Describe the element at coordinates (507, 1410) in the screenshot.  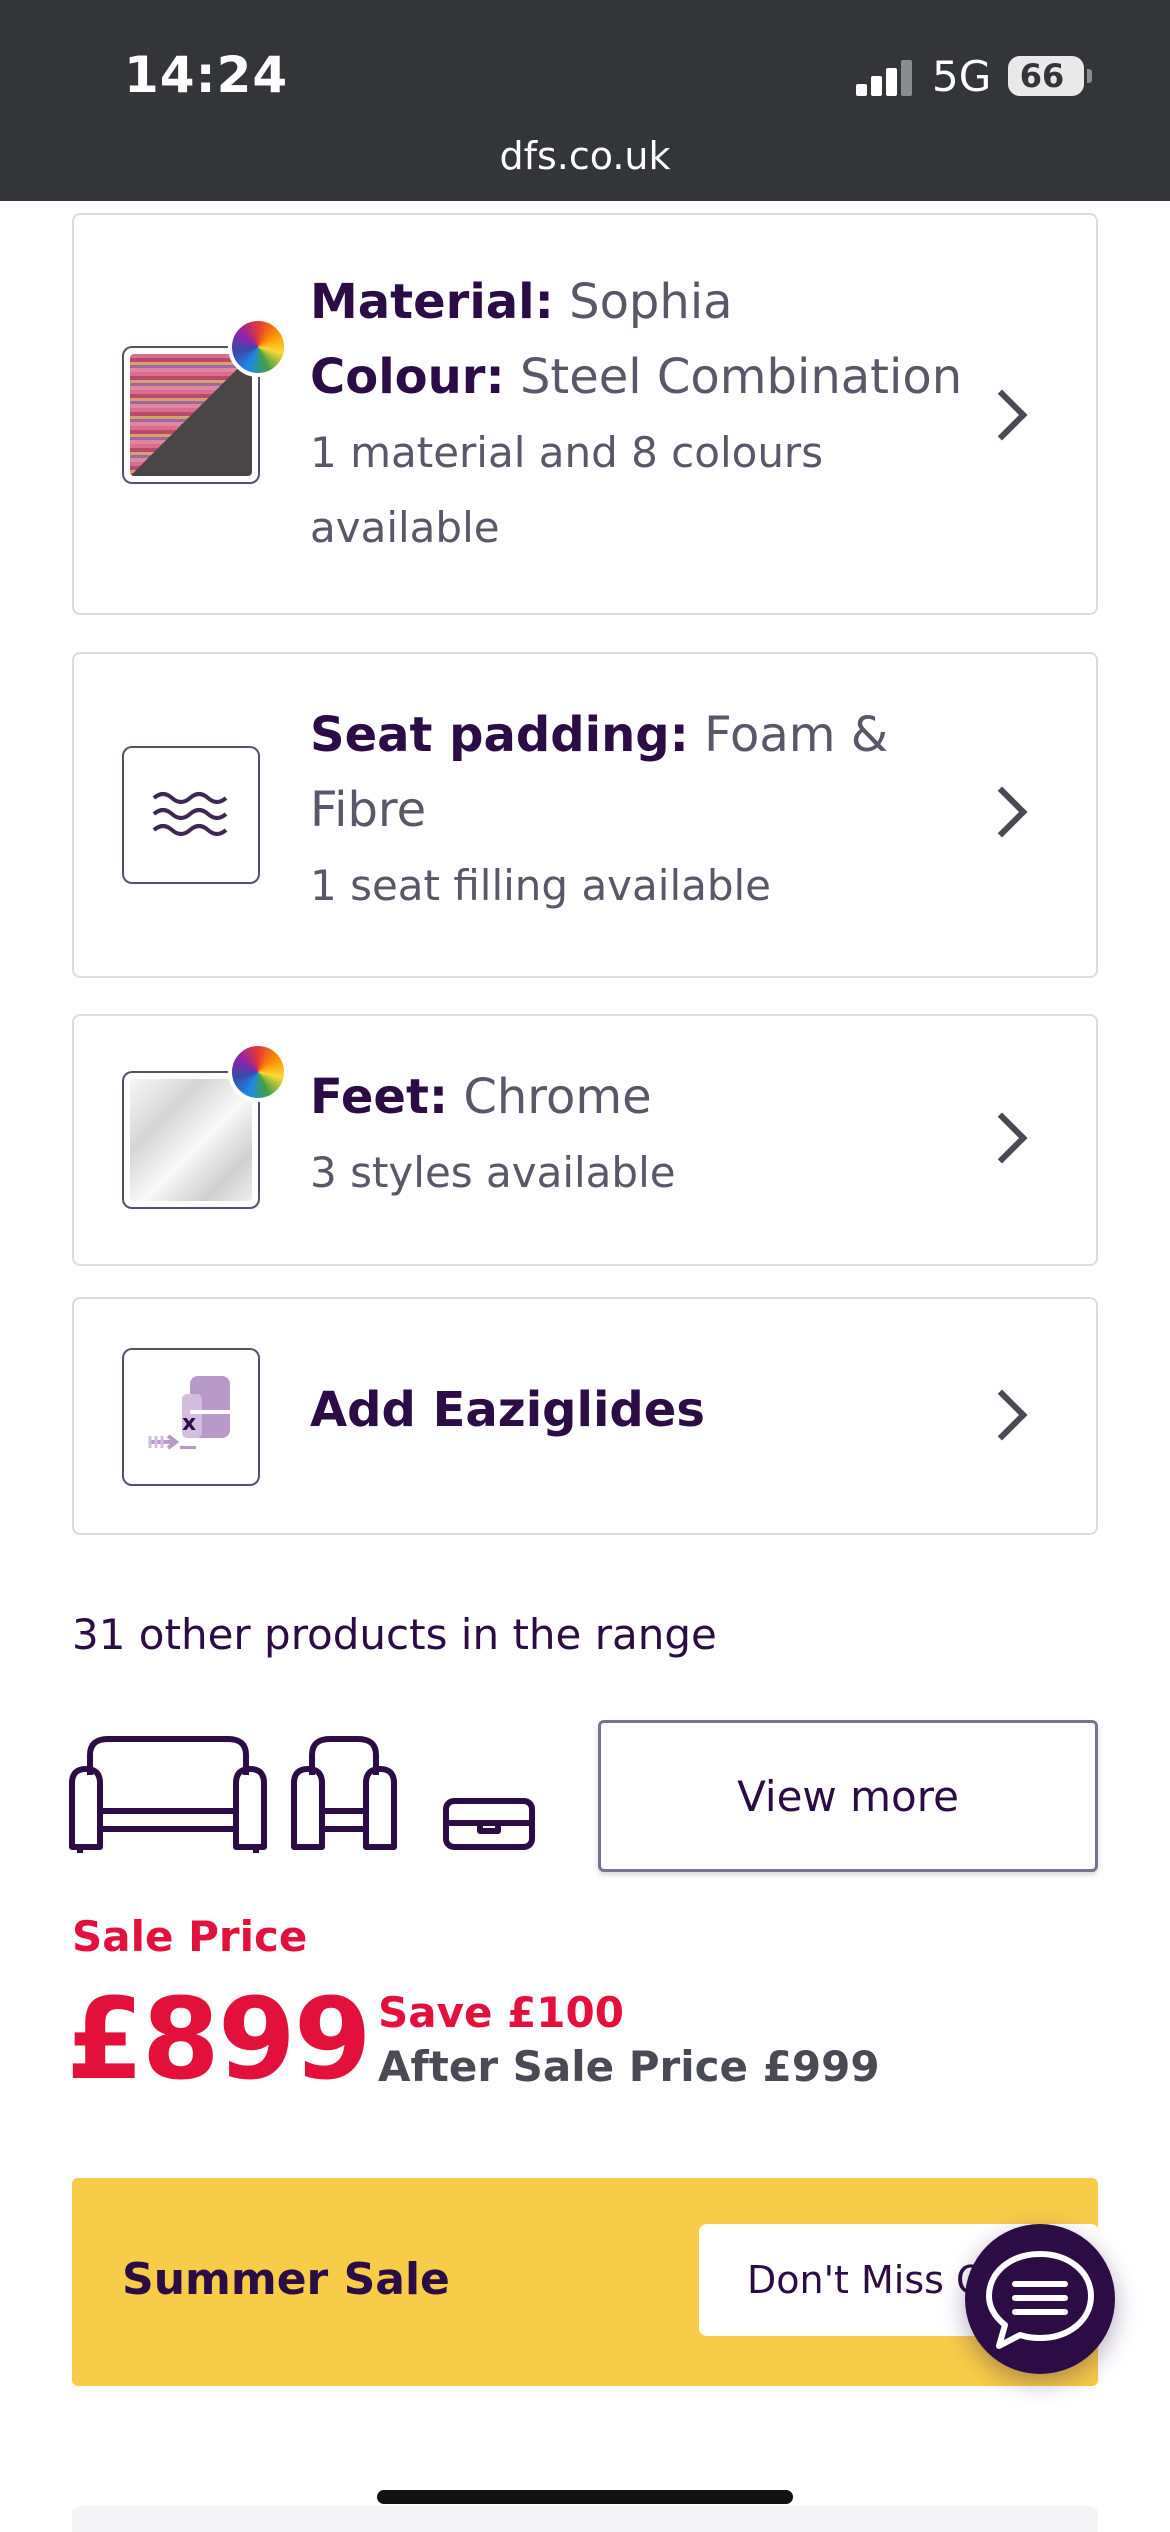
I see `eaziglides-label: Add Eaziglides` at that location.